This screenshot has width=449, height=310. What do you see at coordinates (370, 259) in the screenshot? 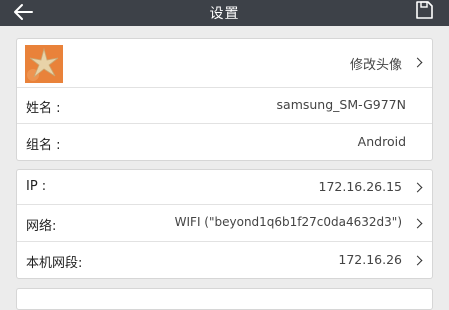
I see `segment-value: 172.16.26` at bounding box center [370, 259].